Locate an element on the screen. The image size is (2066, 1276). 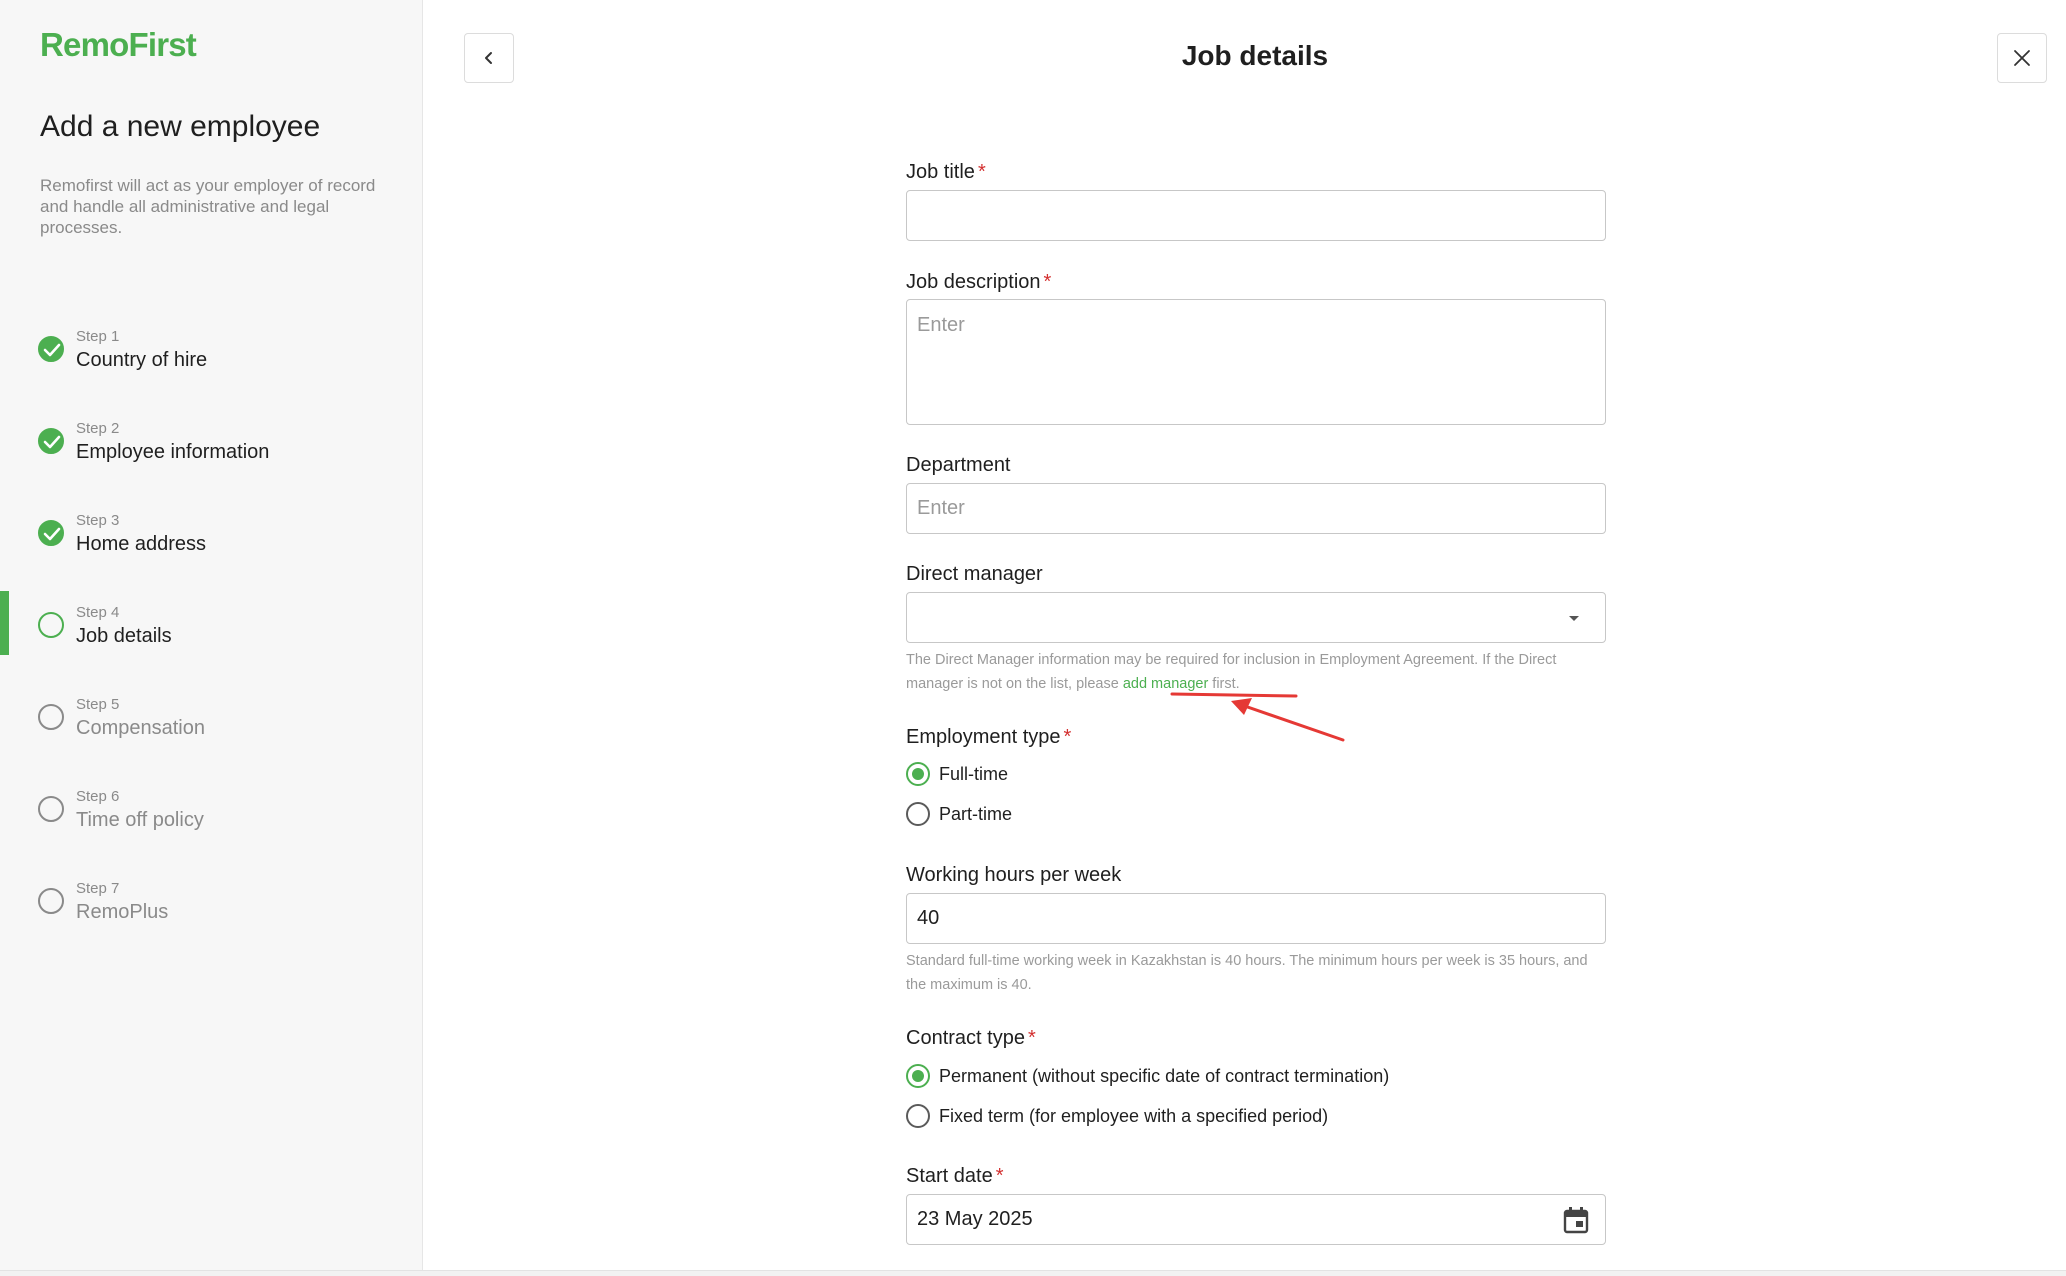
job-description-textarea: Enter is located at coordinates (1256, 362).